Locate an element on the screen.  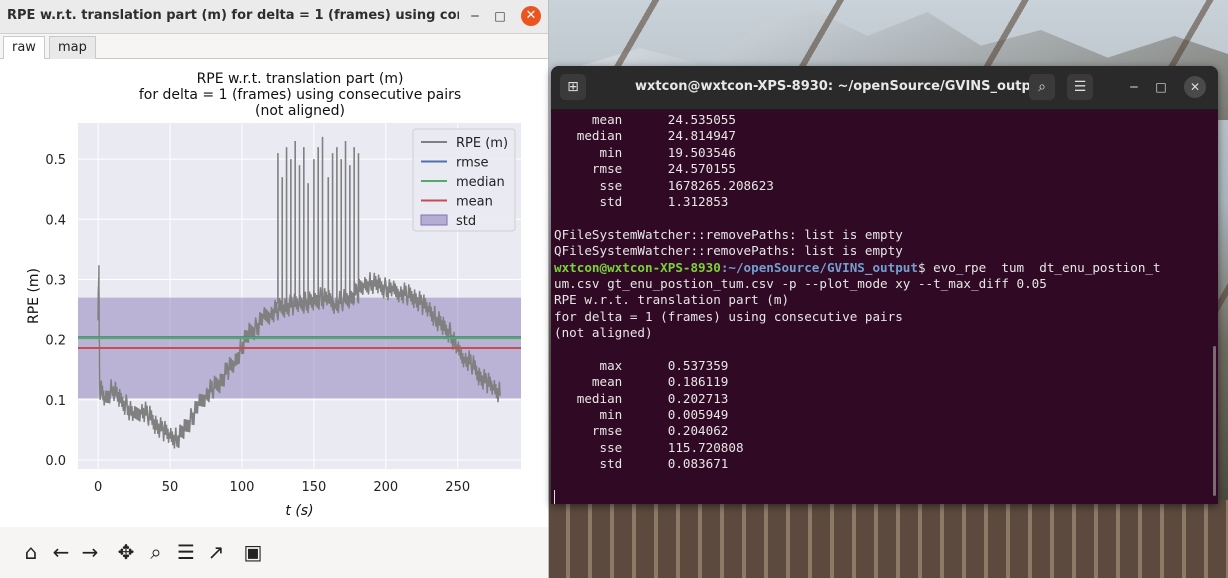
terminal-scrollbar is located at coordinates (1214, 421).